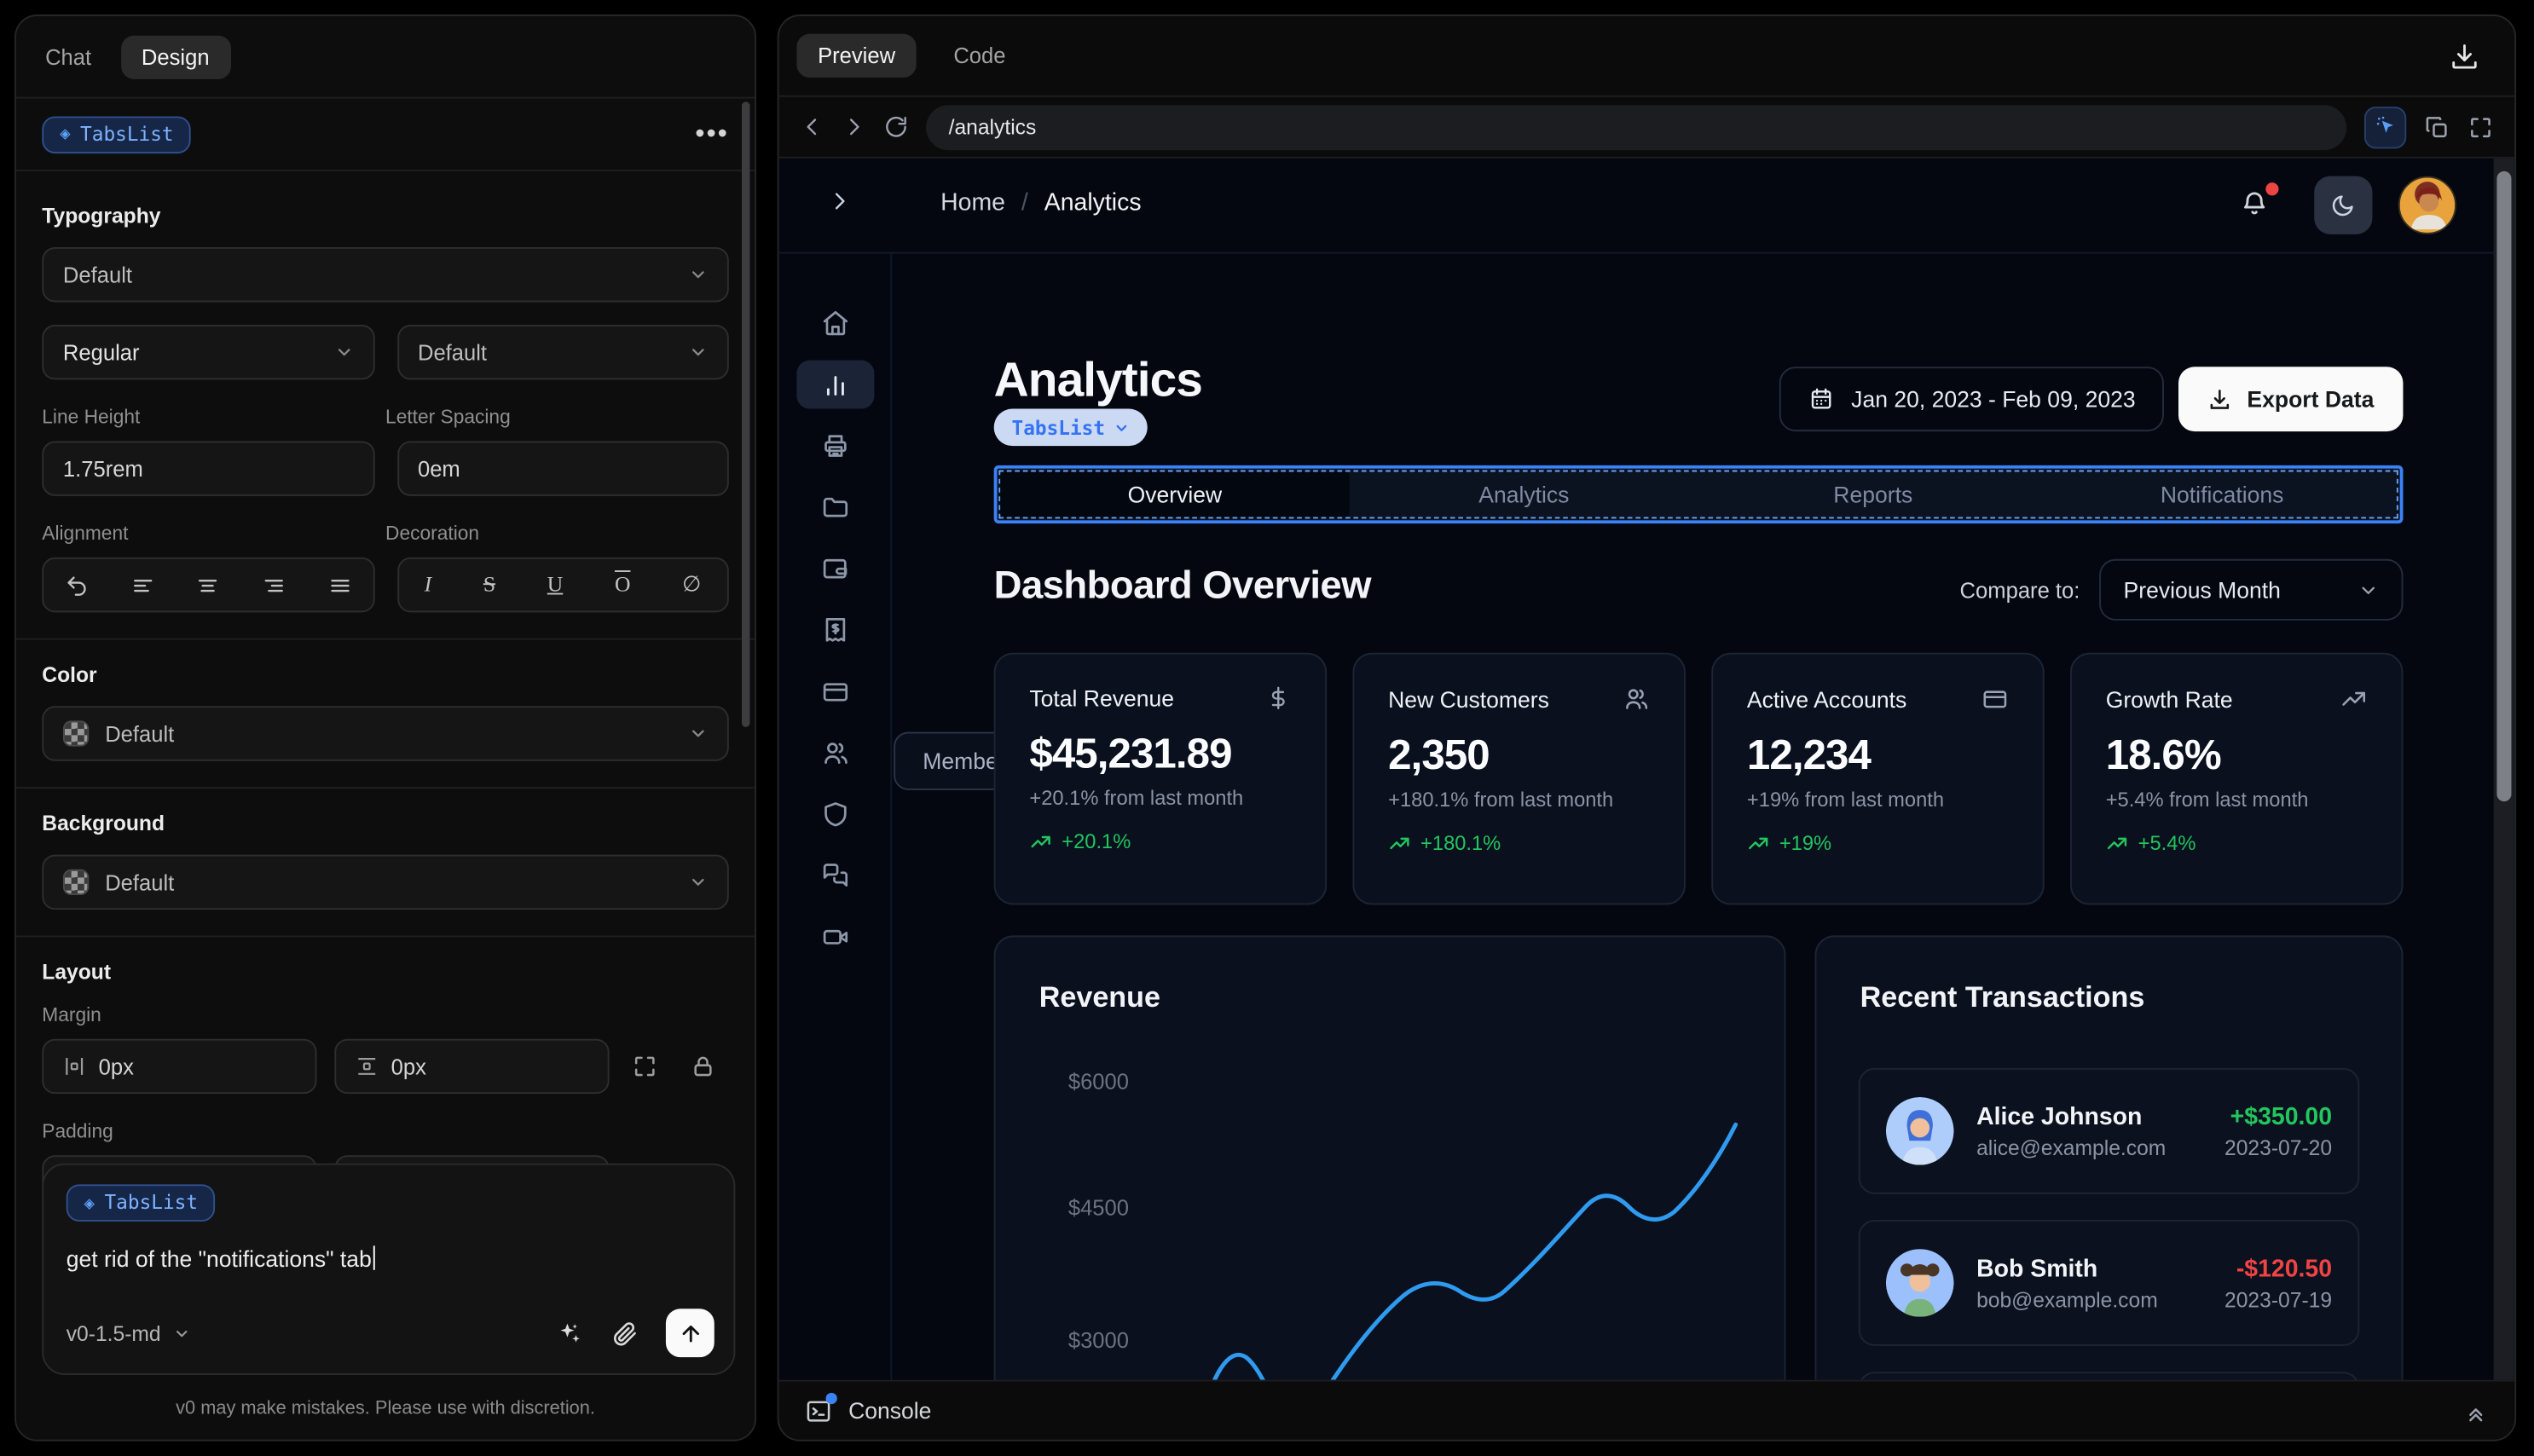 This screenshot has height=1456, width=2534. I want to click on sidebar-printer-icon, so click(834, 446).